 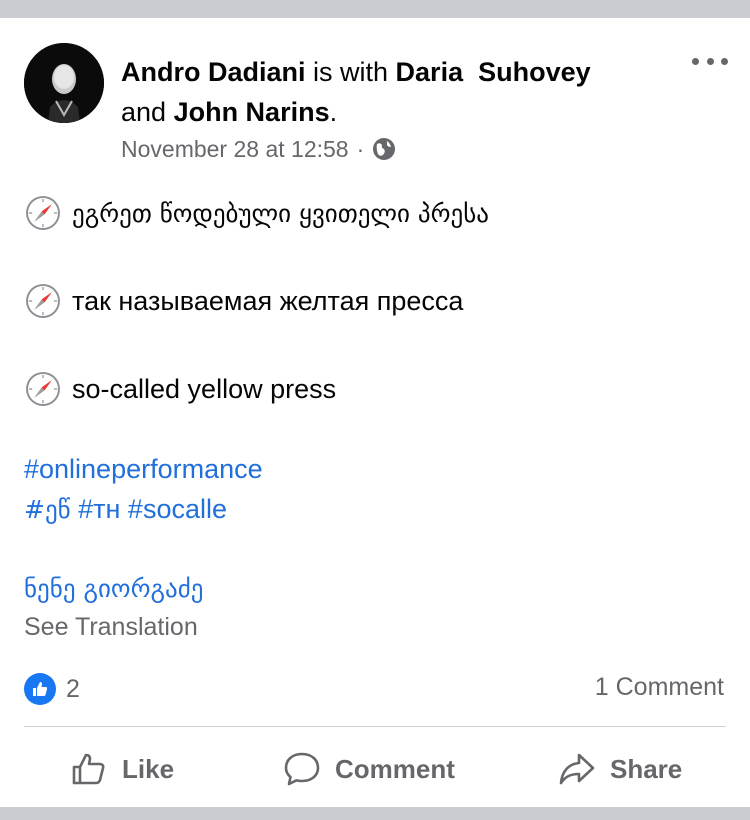 What do you see at coordinates (302, 769) in the screenshot?
I see `comment-icon` at bounding box center [302, 769].